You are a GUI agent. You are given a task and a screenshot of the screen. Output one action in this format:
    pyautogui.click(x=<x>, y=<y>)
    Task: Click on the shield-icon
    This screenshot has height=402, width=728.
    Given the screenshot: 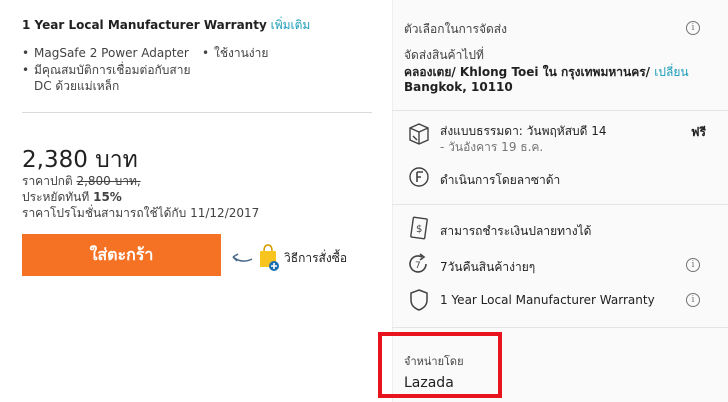 What is the action you would take?
    pyautogui.click(x=419, y=300)
    